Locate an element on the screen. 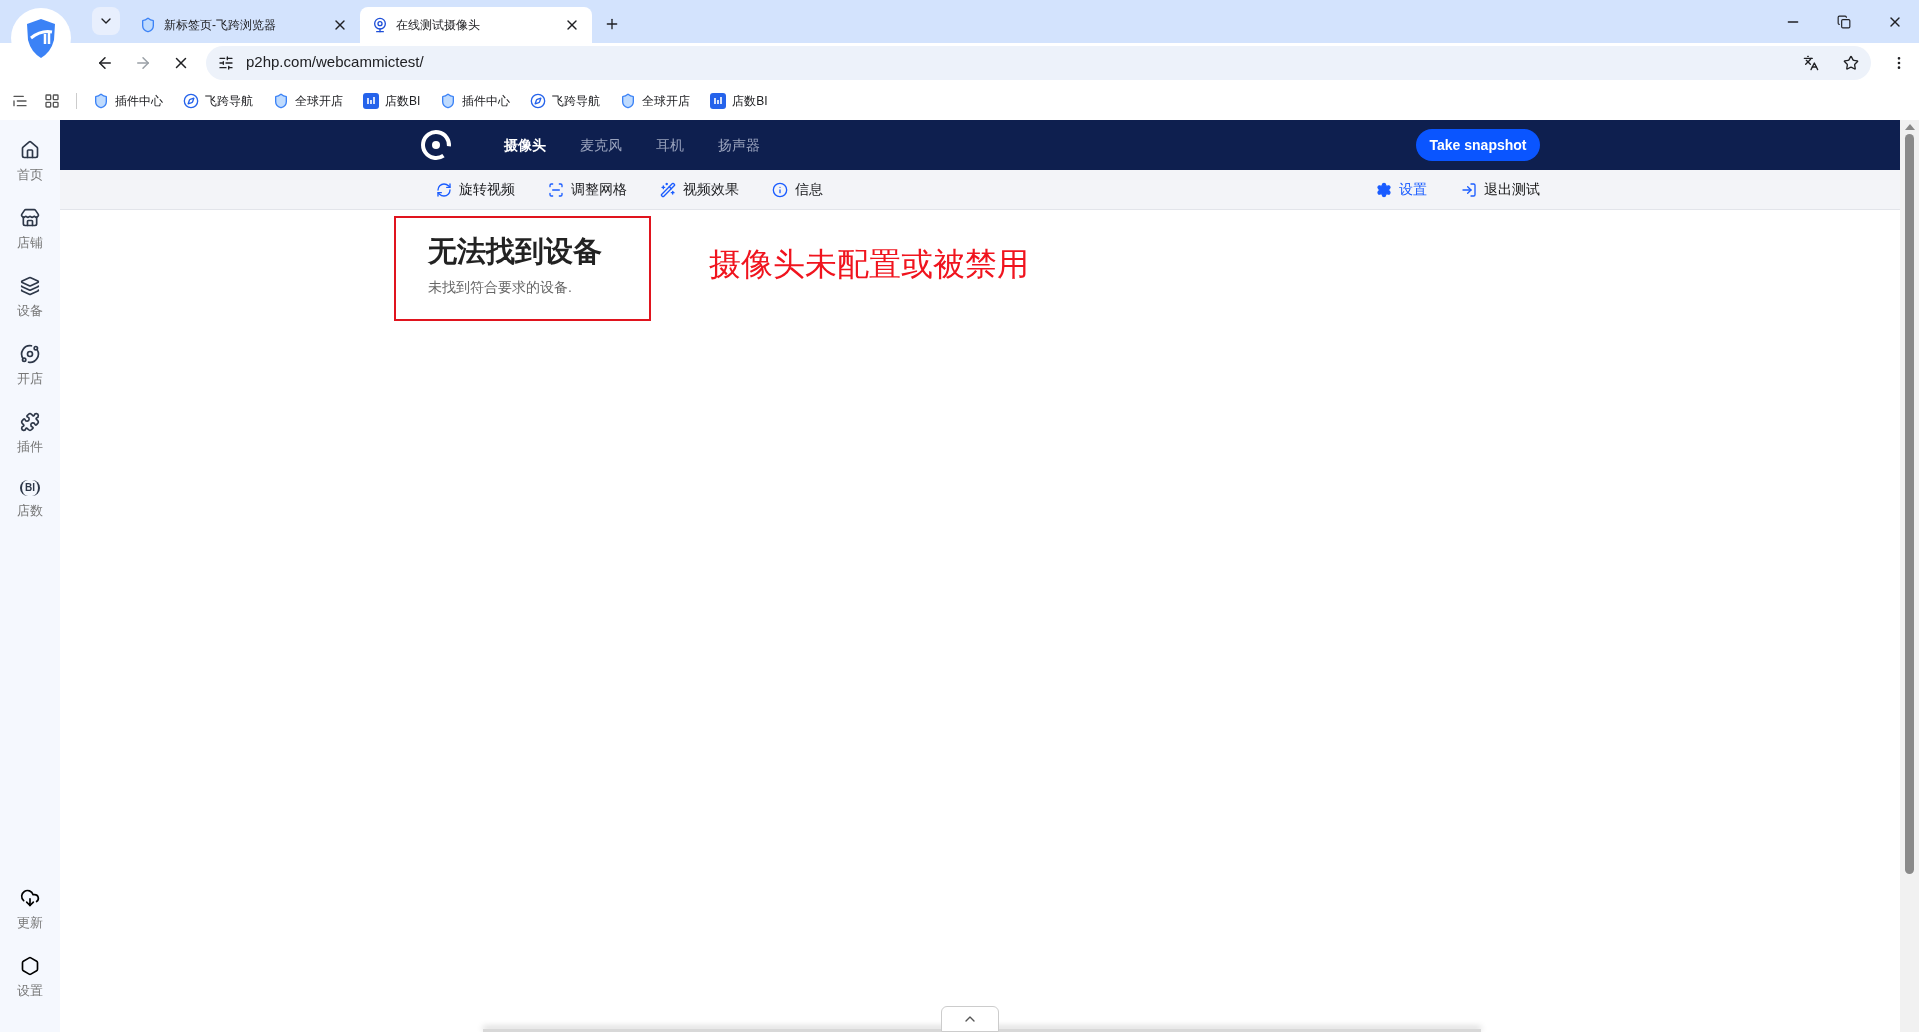 Image resolution: width=1919 pixels, height=1032 pixels. layers-icon is located at coordinates (30, 286).